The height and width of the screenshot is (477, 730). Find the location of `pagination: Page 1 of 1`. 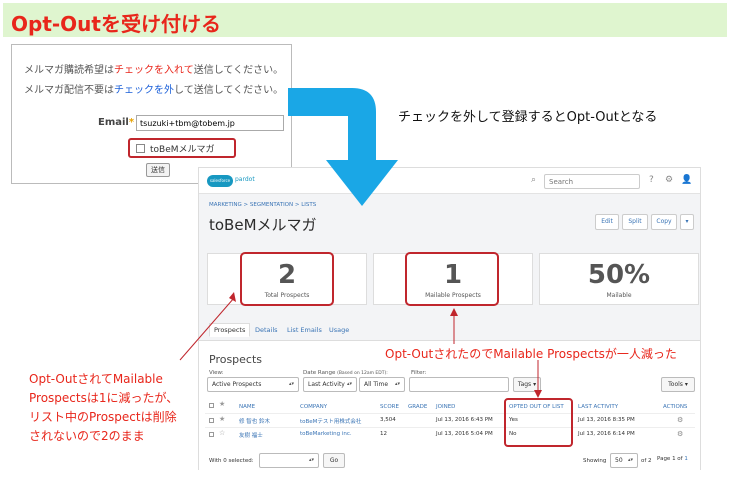

pagination: Page 1 of 1 is located at coordinates (672, 459).